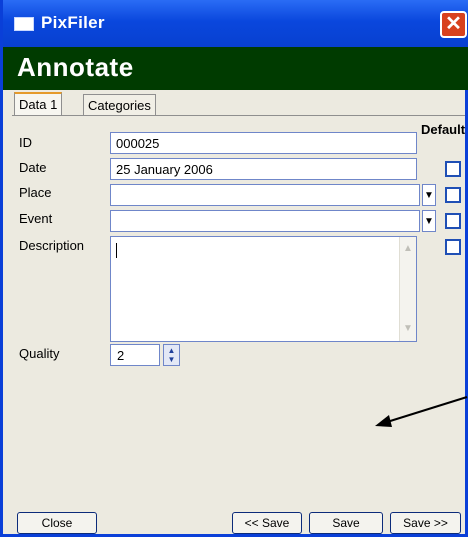 The image size is (468, 537). What do you see at coordinates (57, 523) in the screenshot?
I see `close-button: Close` at bounding box center [57, 523].